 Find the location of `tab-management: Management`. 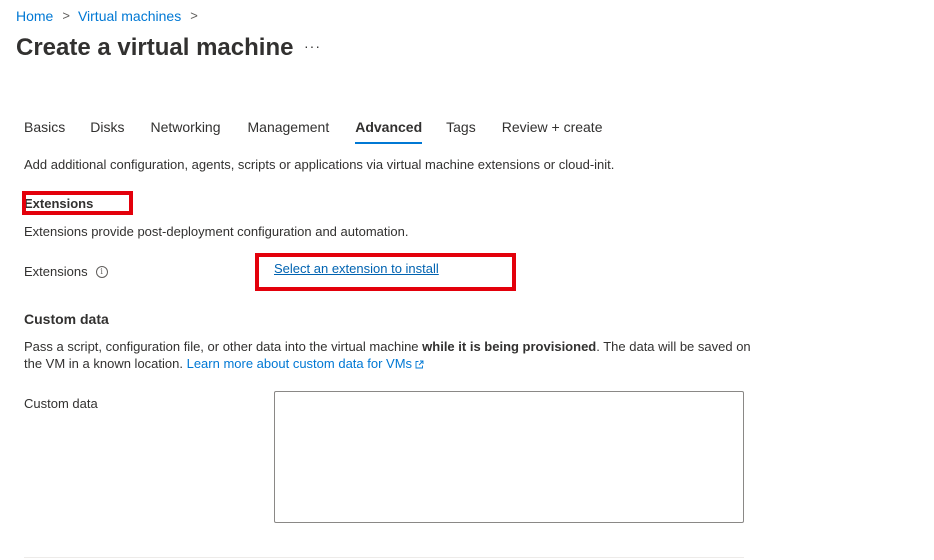

tab-management: Management is located at coordinates (289, 130).